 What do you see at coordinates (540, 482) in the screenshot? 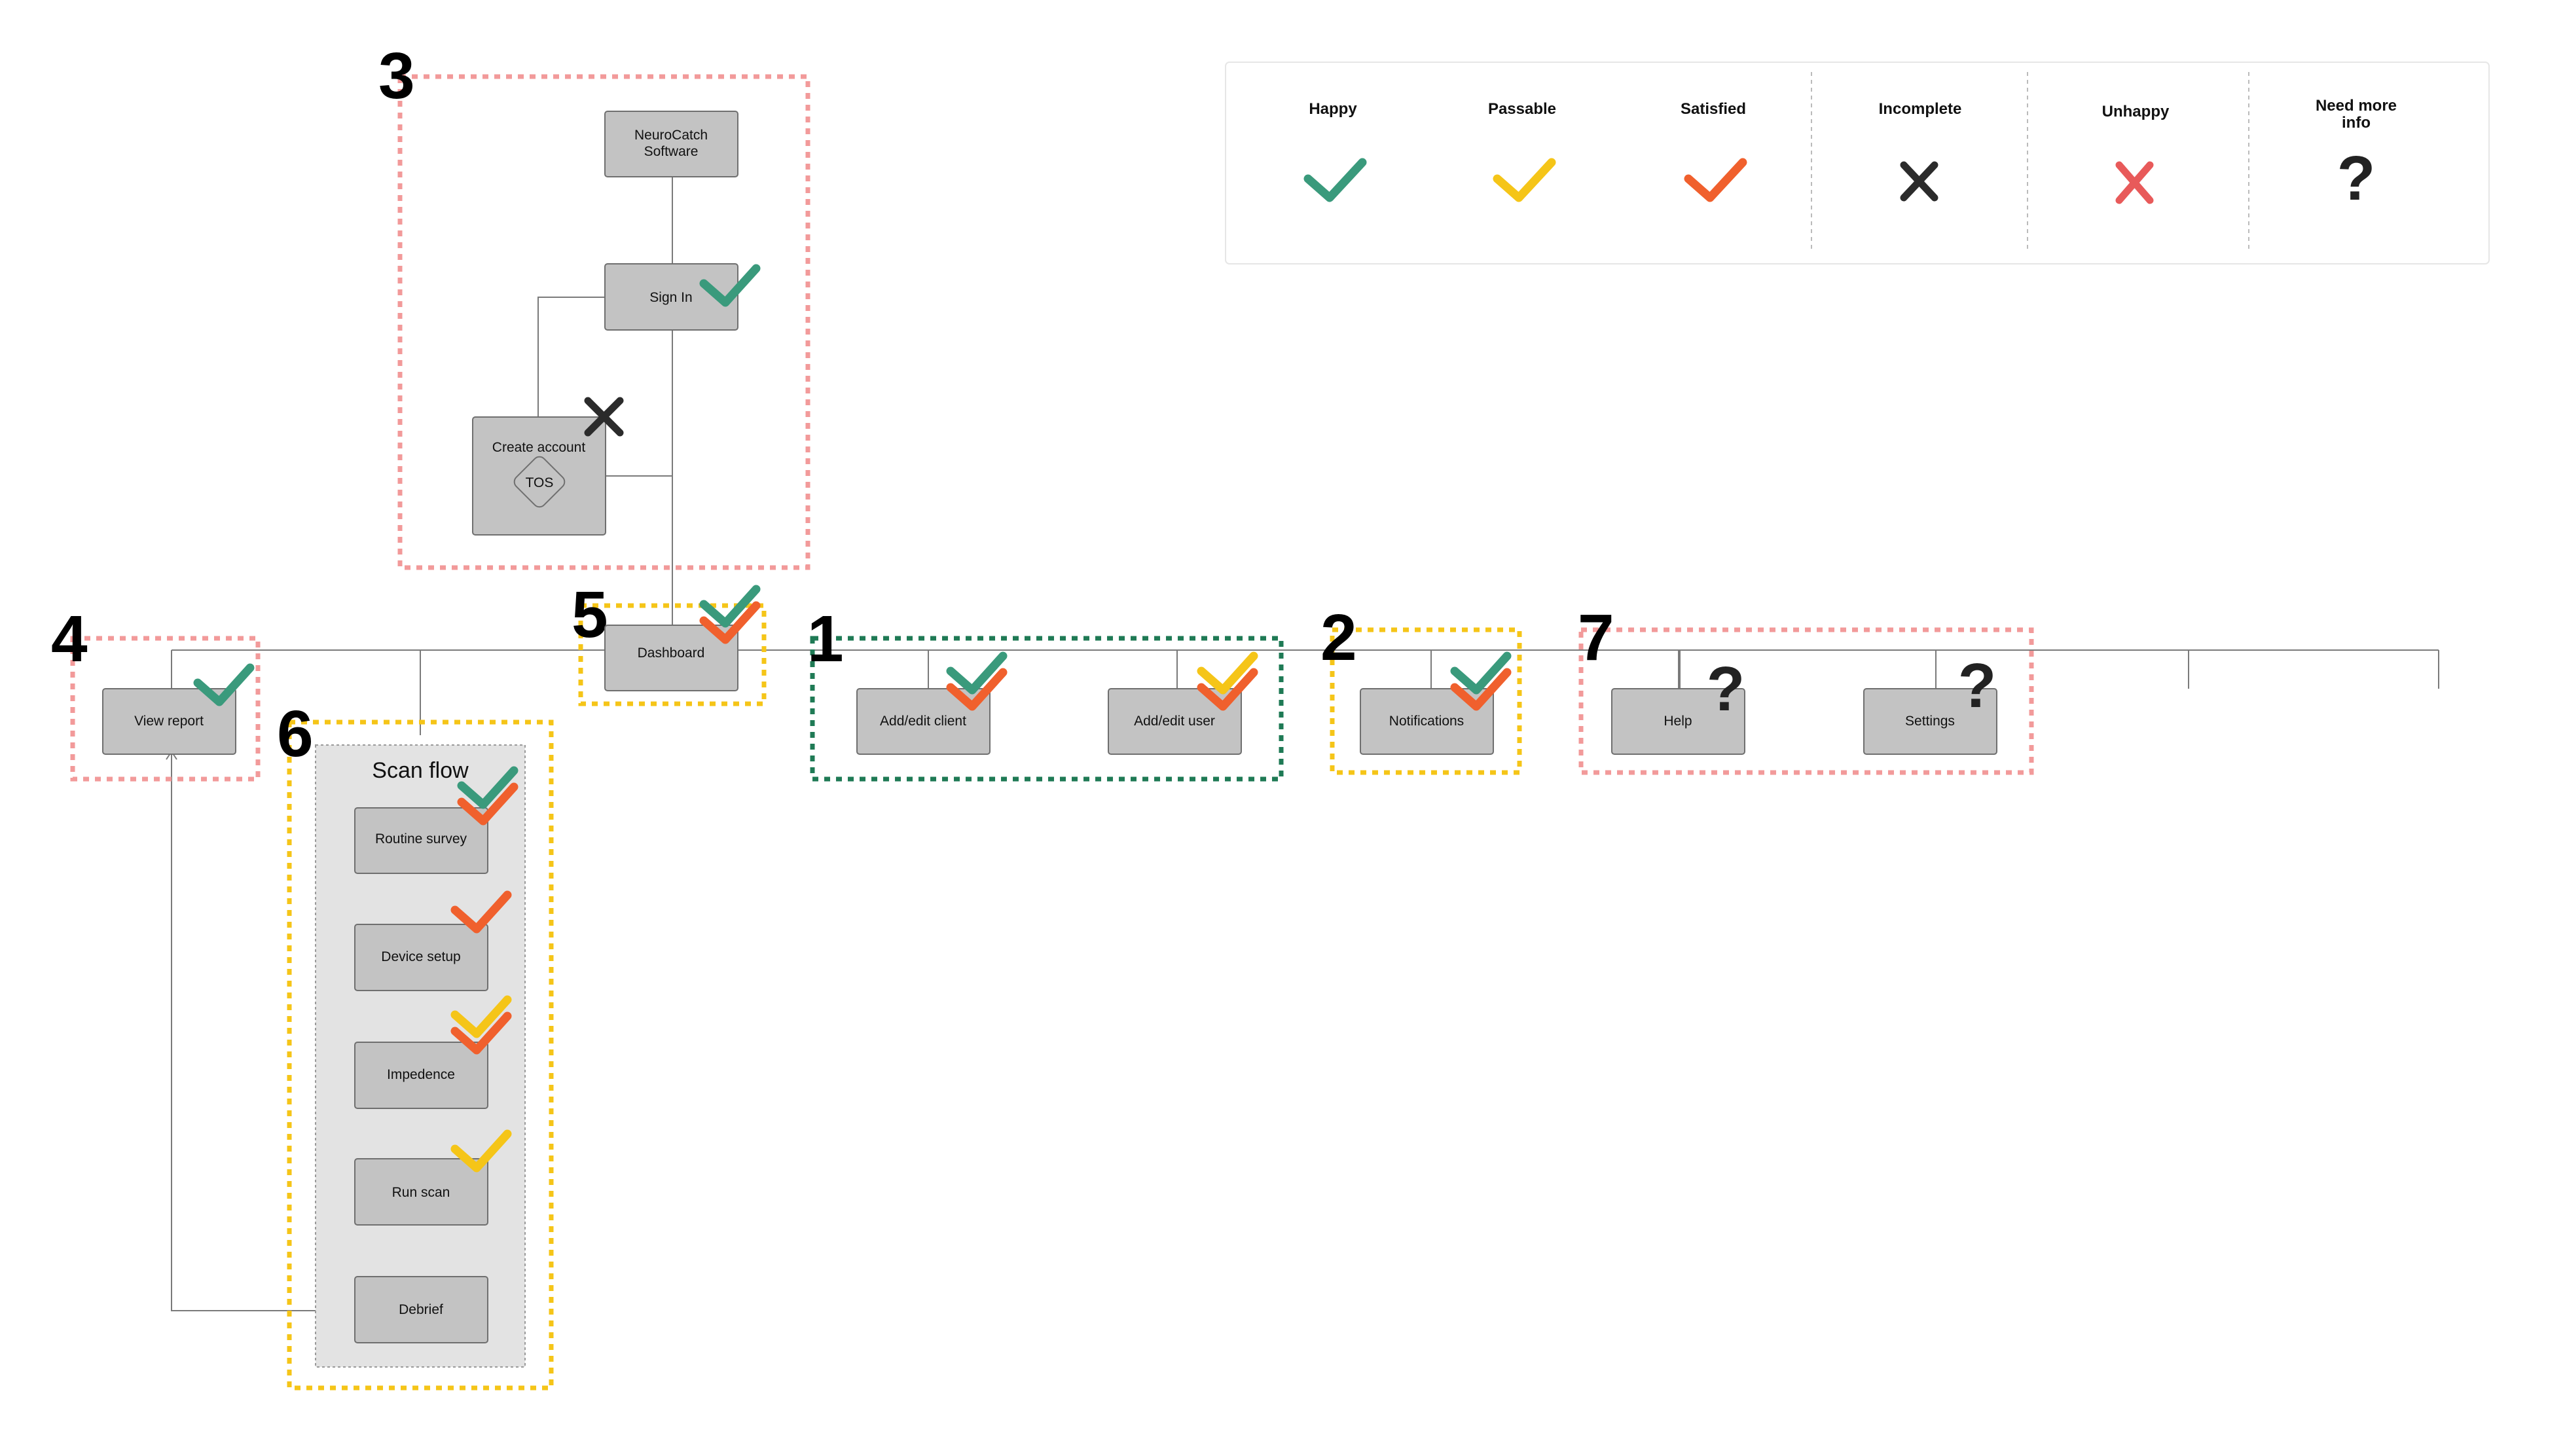
I see `tos-label: TOS` at bounding box center [540, 482].